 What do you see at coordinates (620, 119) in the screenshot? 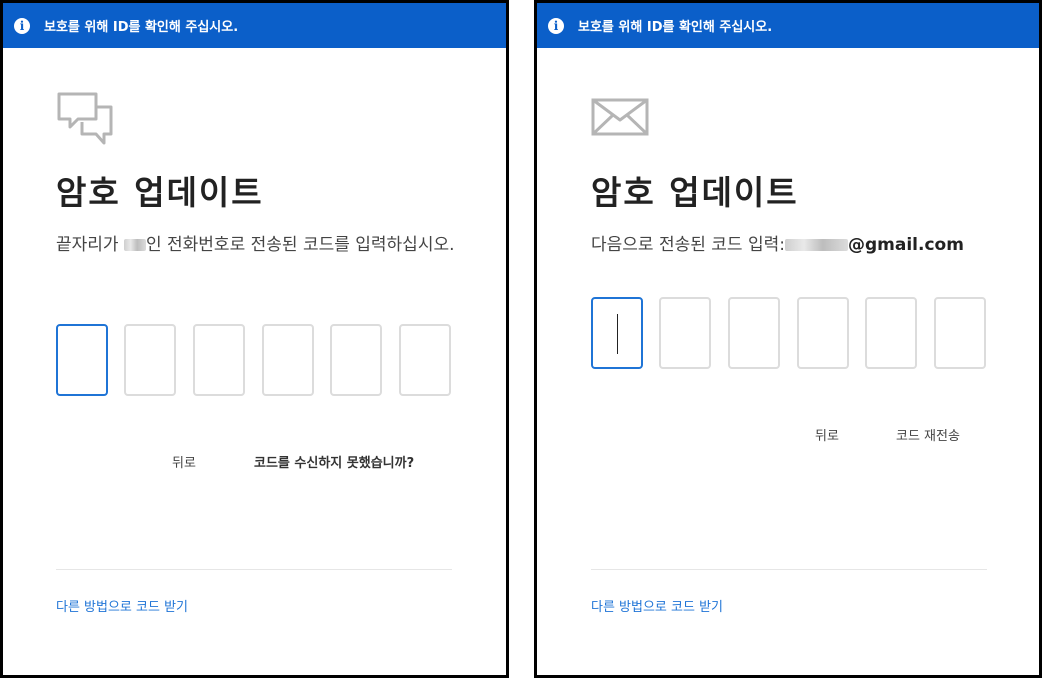
I see `envelope-icon` at bounding box center [620, 119].